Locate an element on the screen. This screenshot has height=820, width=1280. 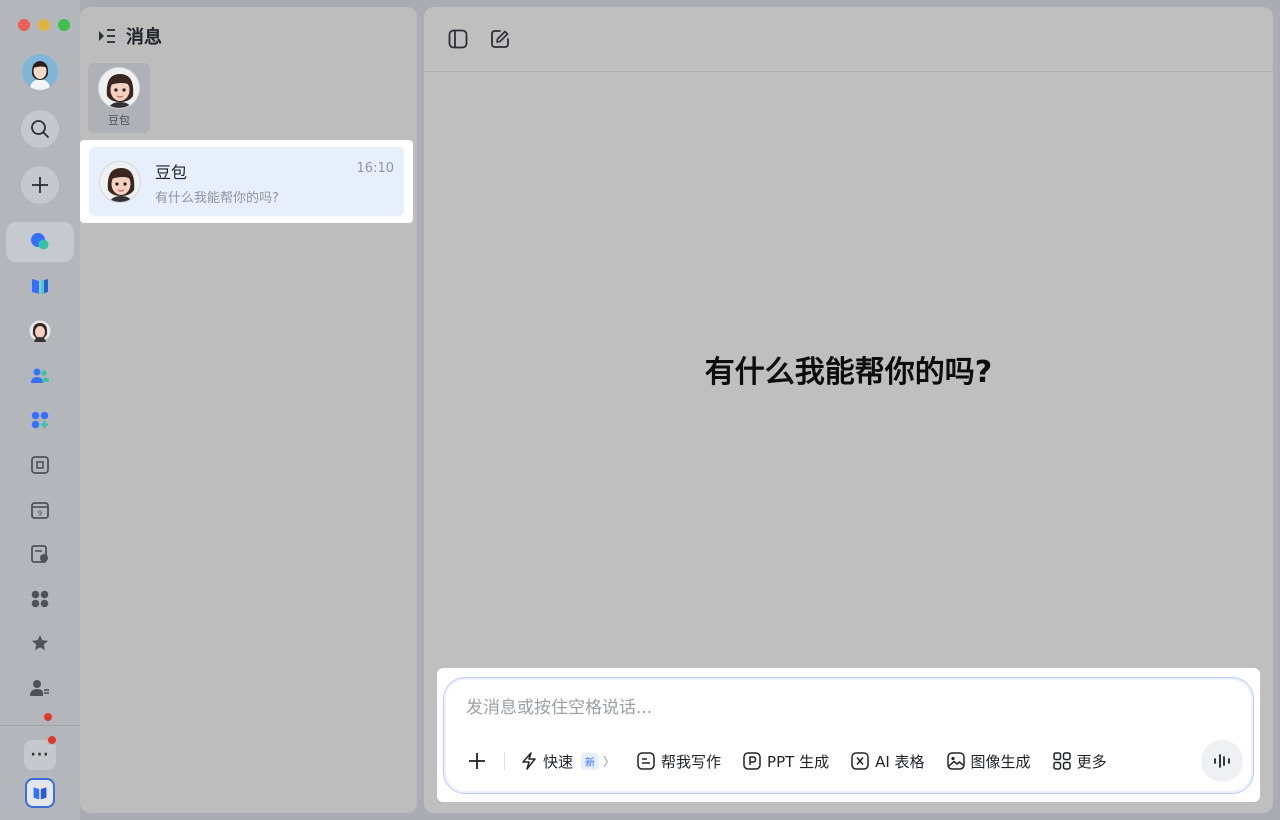
collapse-list-icon is located at coordinates (107, 36).